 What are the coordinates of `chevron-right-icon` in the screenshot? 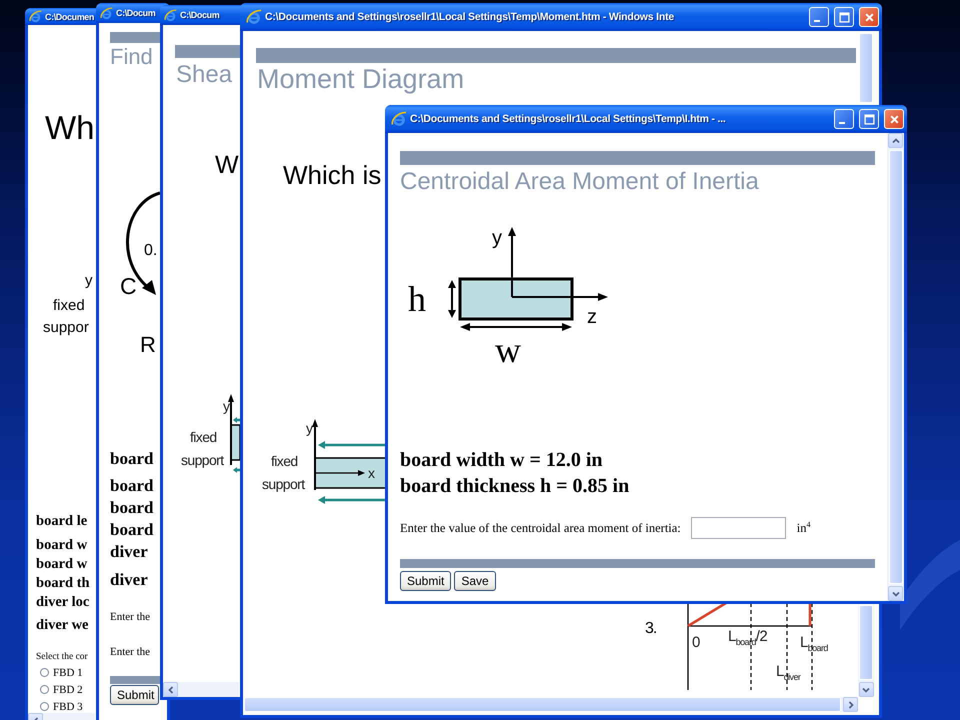 It's located at (850, 704).